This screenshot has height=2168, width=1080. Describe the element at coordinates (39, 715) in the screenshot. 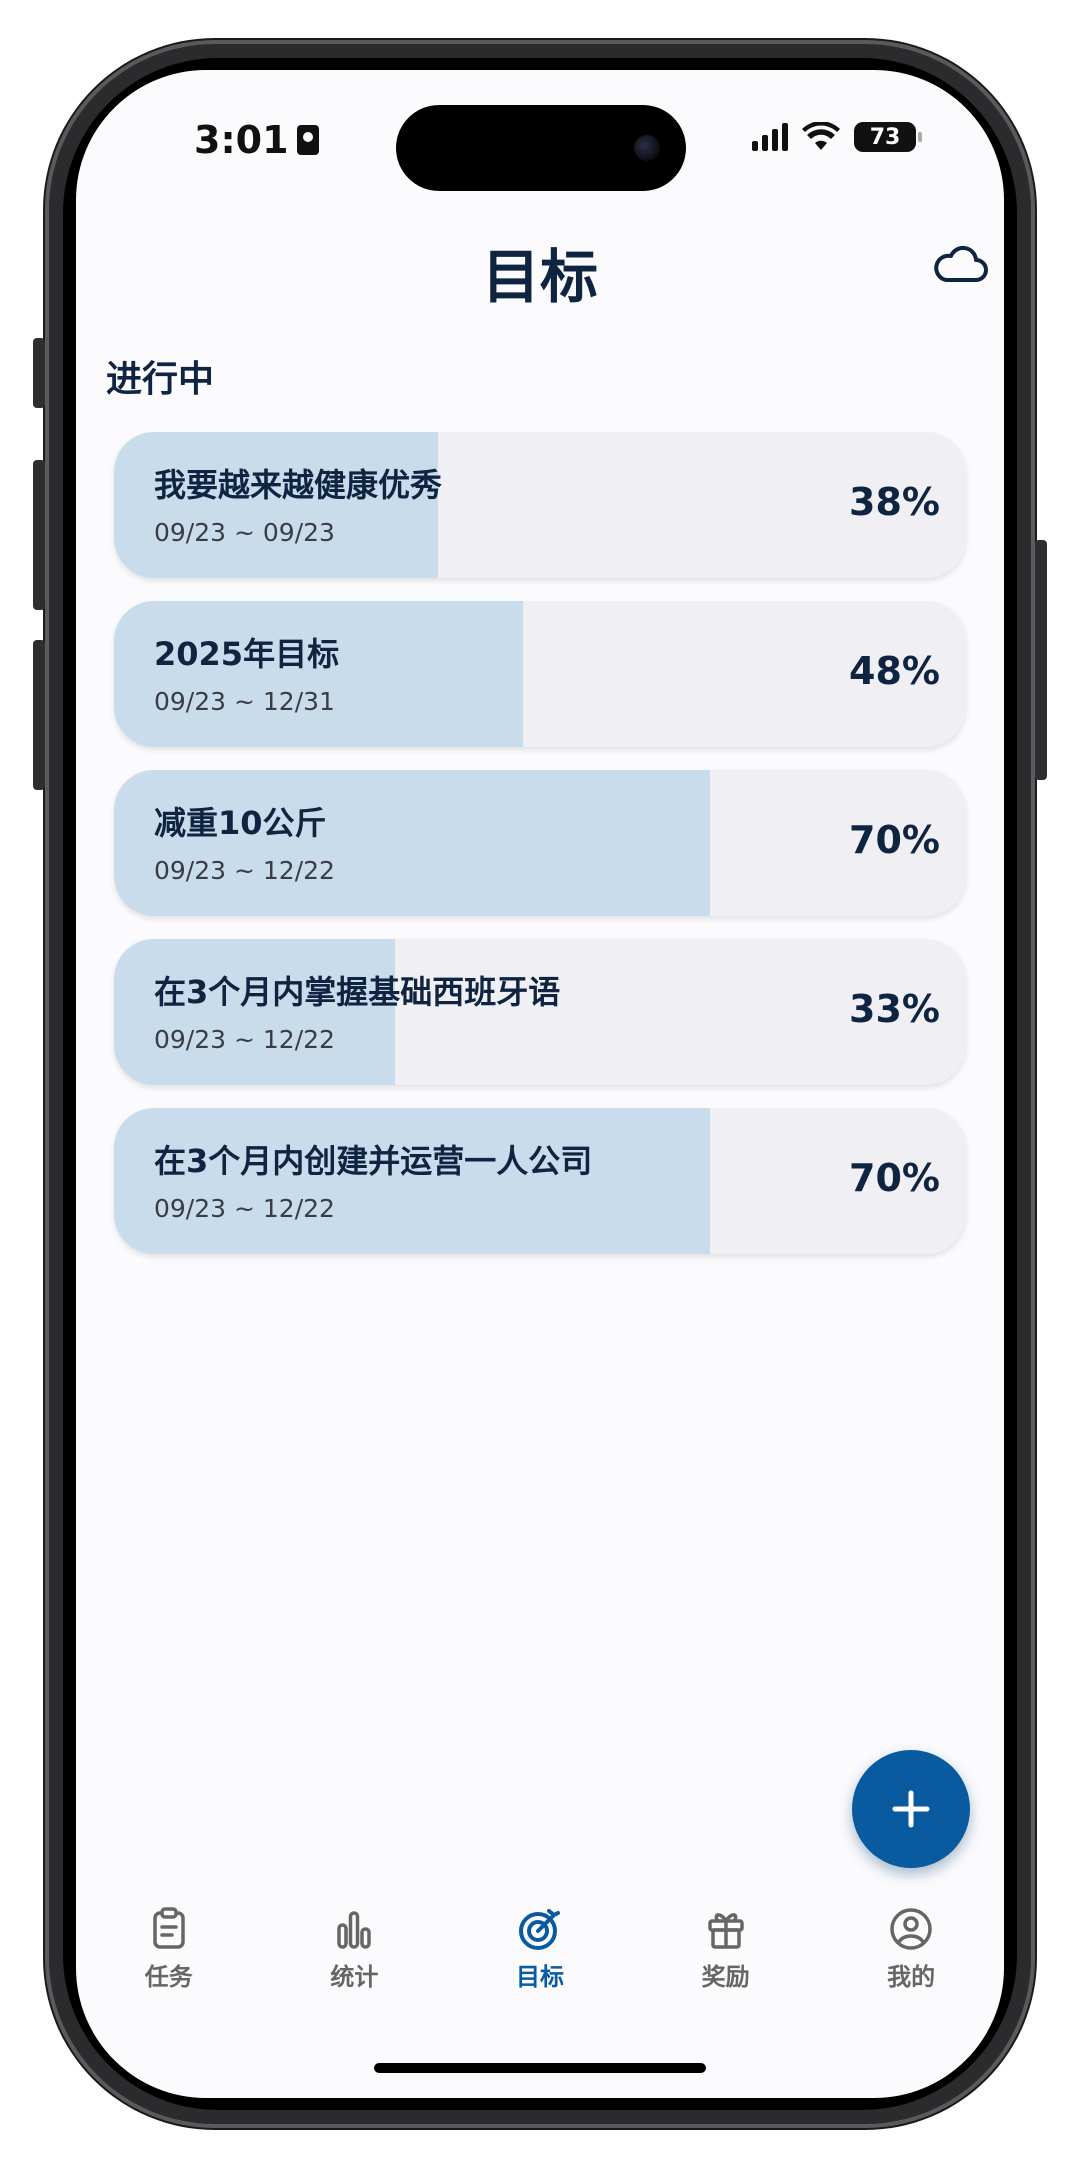

I see `volume-down-button` at that location.